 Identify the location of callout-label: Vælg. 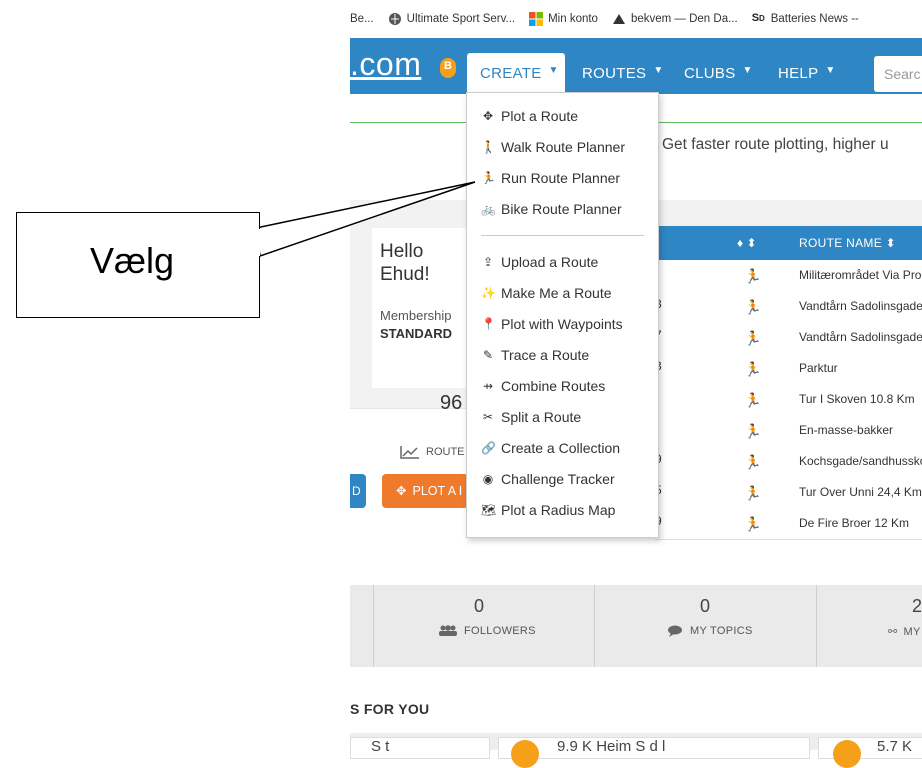
(132, 260).